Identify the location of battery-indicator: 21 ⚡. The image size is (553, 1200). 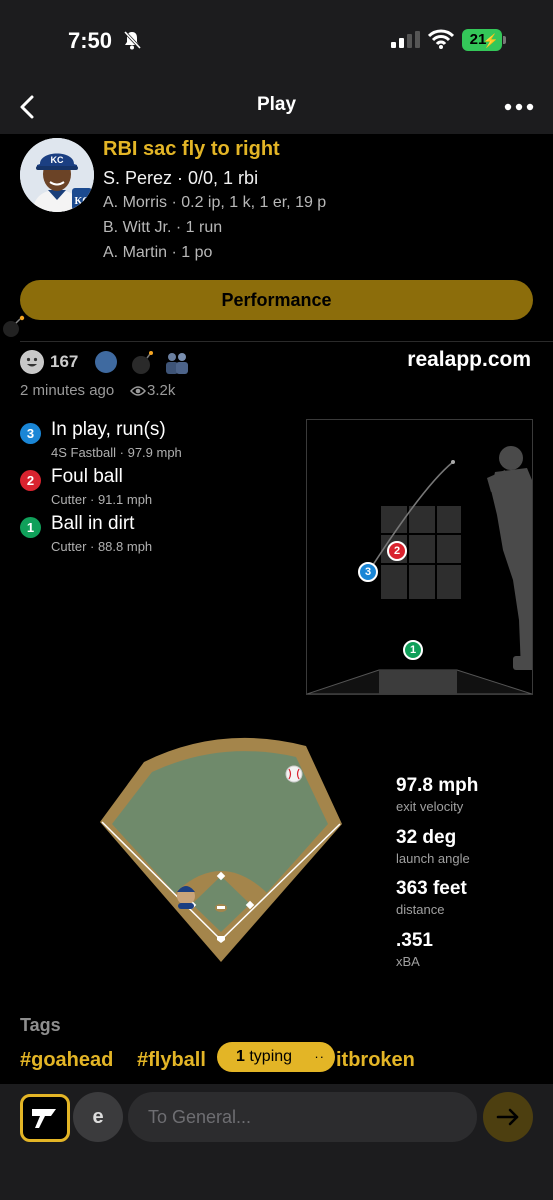
(482, 40).